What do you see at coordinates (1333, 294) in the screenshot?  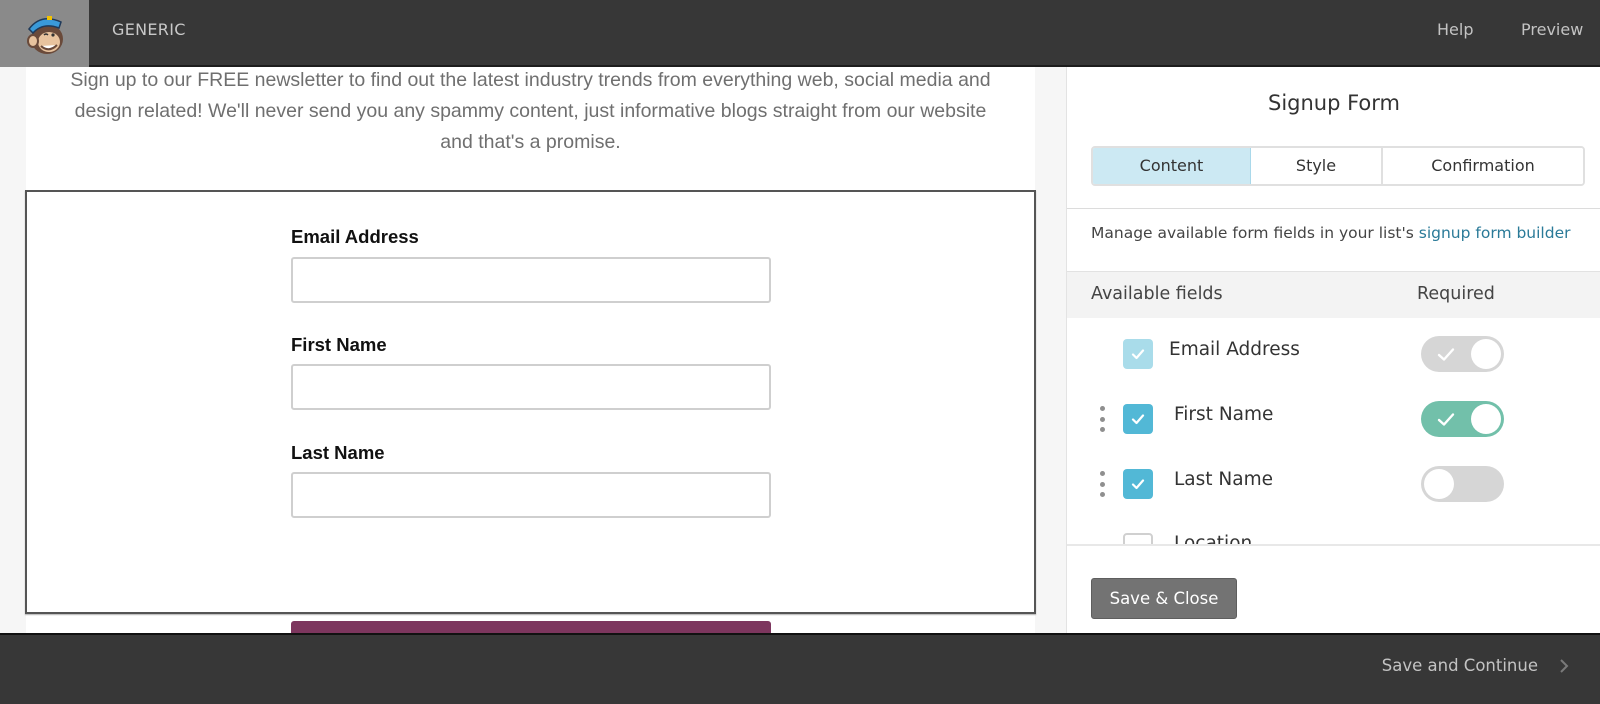 I see `fields-header: Available fields Required` at bounding box center [1333, 294].